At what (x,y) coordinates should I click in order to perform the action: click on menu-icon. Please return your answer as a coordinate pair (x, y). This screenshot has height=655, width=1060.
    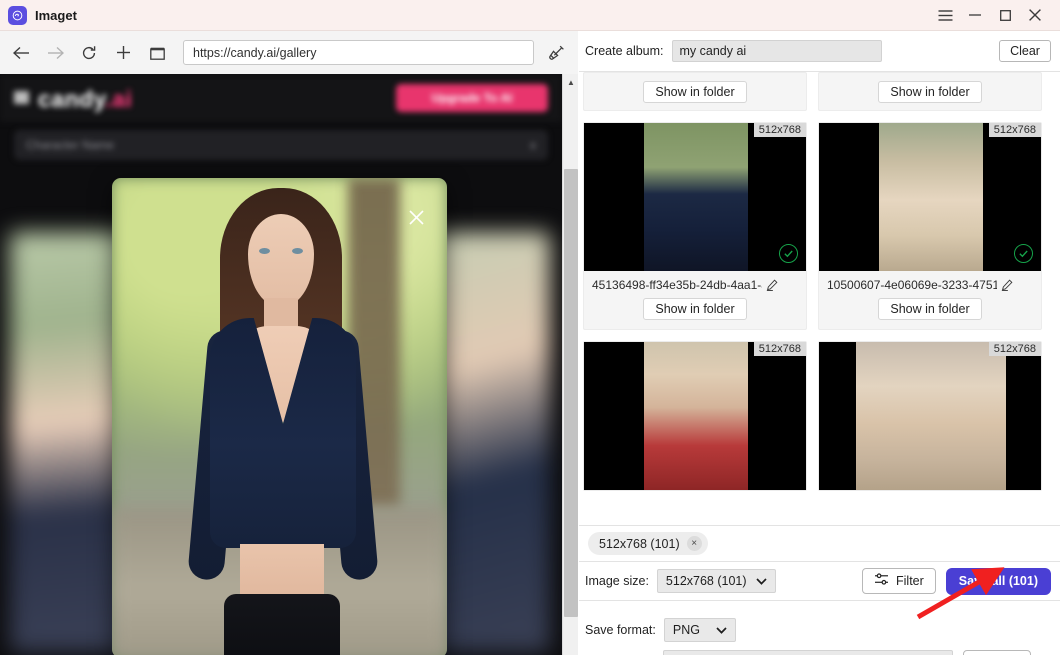
    Looking at the image, I should click on (945, 15).